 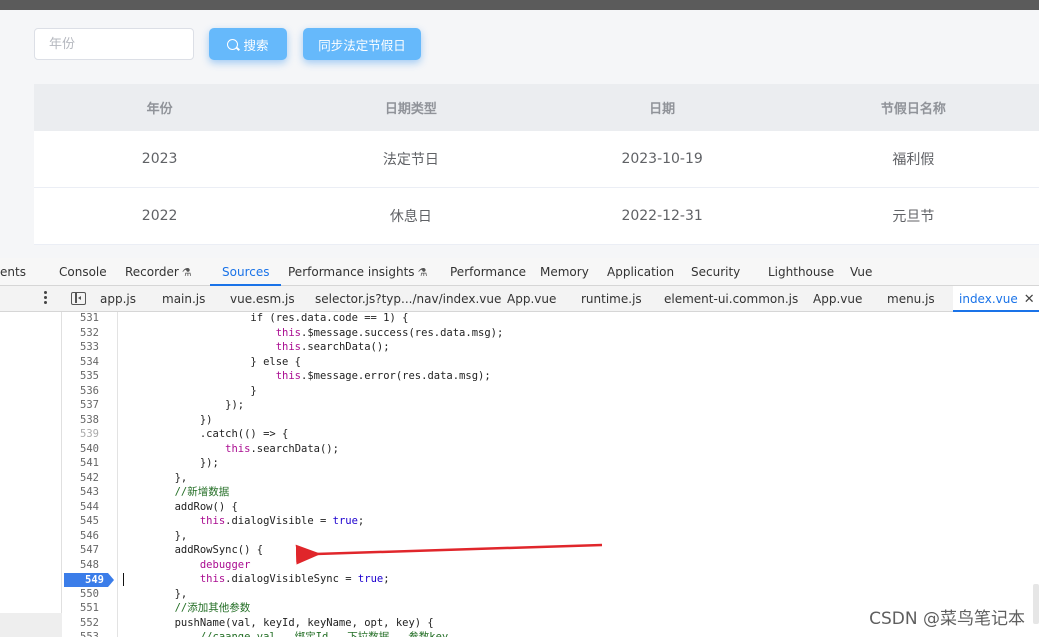 What do you see at coordinates (947, 619) in the screenshot?
I see `csdn-watermark: CSDN @菜鸟笔记本` at bounding box center [947, 619].